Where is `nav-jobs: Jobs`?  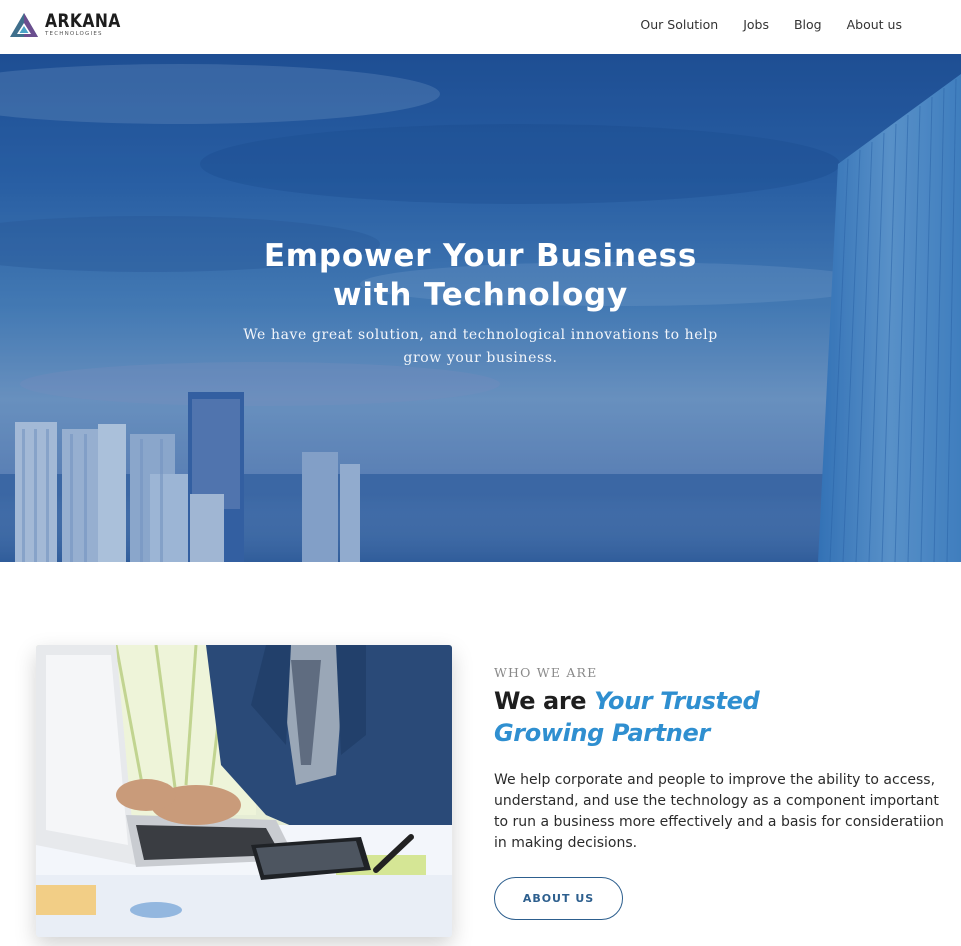
nav-jobs: Jobs is located at coordinates (756, 24).